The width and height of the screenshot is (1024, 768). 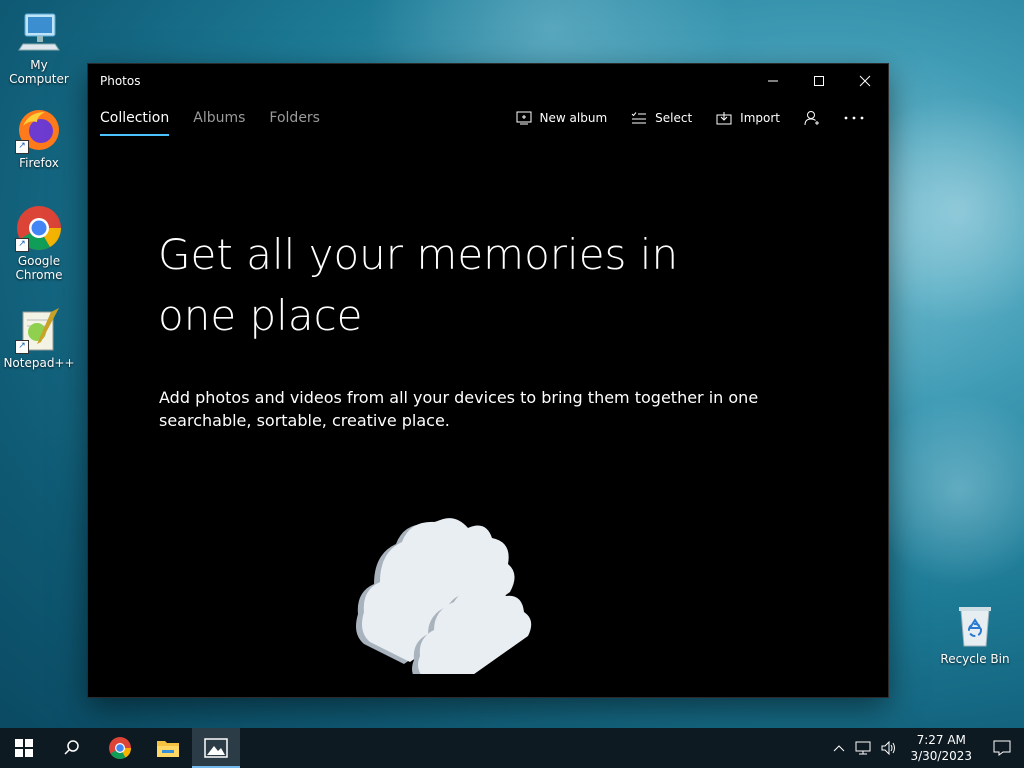 What do you see at coordinates (39, 32) in the screenshot?
I see `computer-icon` at bounding box center [39, 32].